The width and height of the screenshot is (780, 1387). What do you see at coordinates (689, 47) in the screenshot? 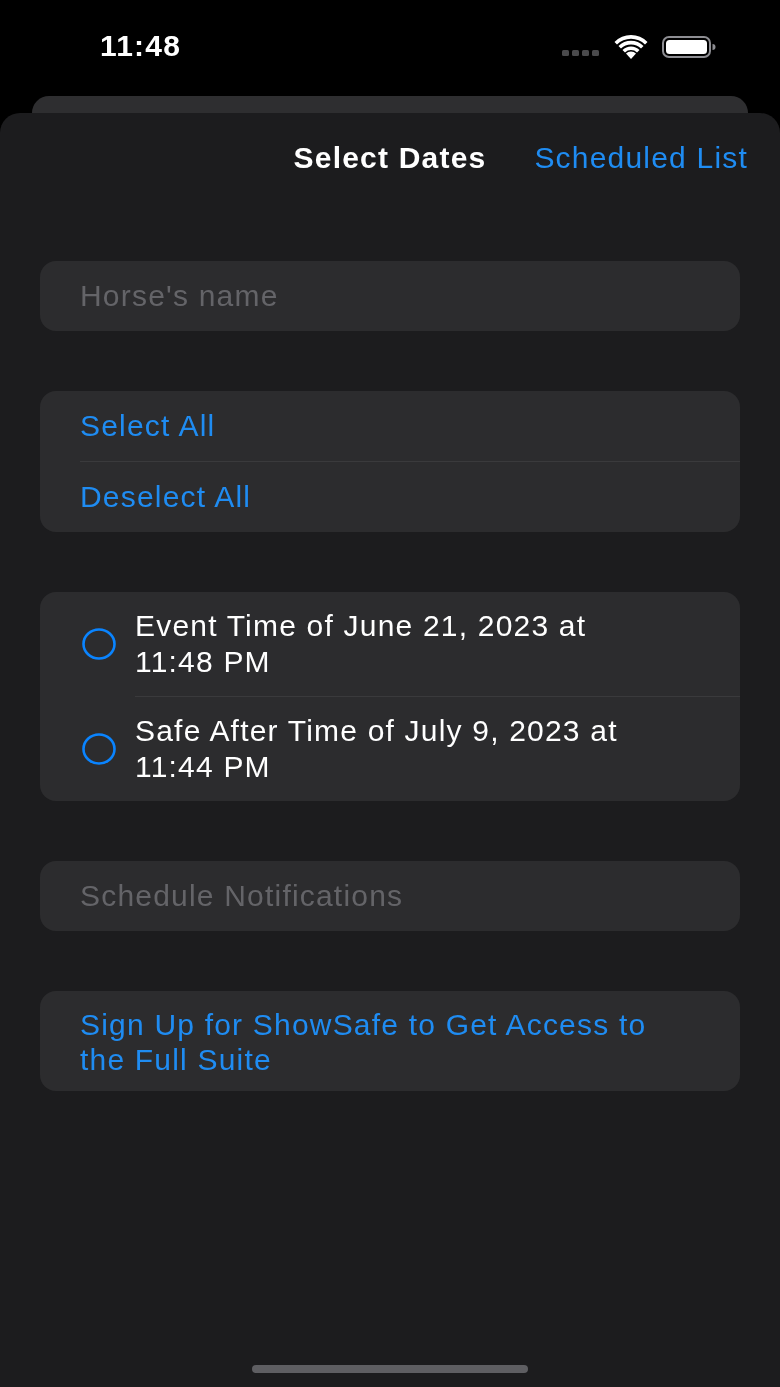
I see `battery-icon` at bounding box center [689, 47].